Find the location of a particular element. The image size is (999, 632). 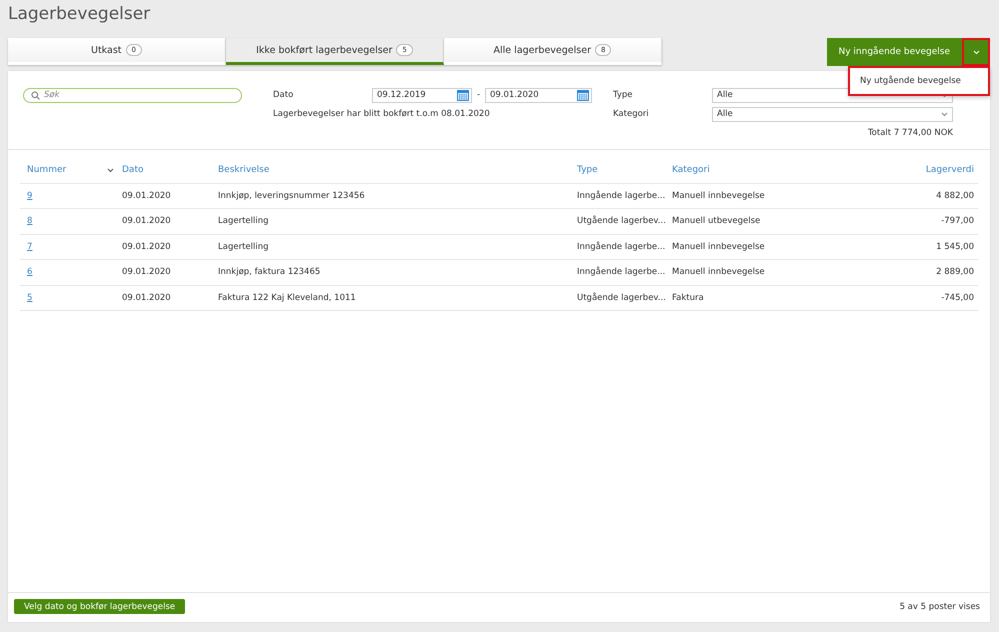

number-link: 8 is located at coordinates (29, 221).